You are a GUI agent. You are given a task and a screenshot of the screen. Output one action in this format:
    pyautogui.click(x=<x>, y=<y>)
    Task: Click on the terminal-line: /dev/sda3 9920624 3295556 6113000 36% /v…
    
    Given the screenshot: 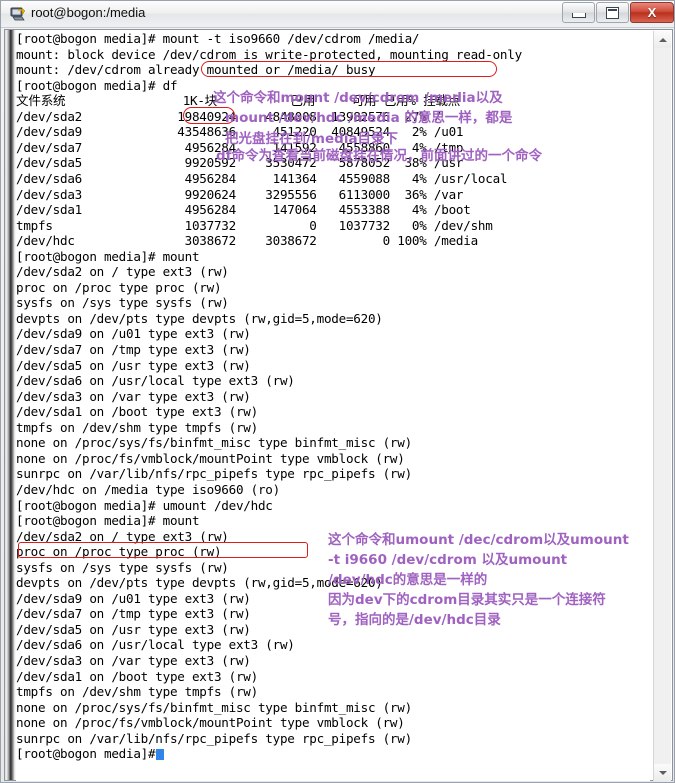 What is the action you would take?
    pyautogui.click(x=240, y=194)
    